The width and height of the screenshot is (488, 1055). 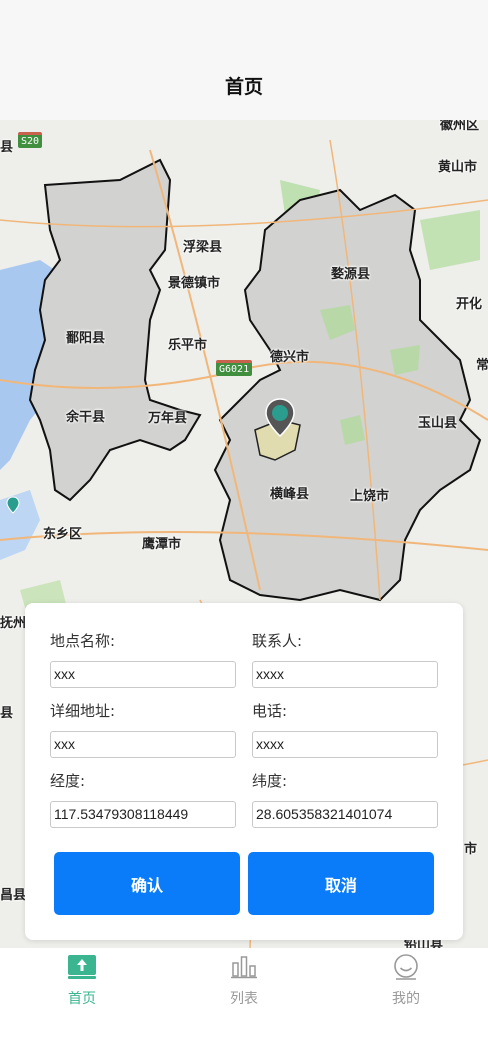 What do you see at coordinates (290, 494) in the screenshot?
I see `map-label: 横峰县` at bounding box center [290, 494].